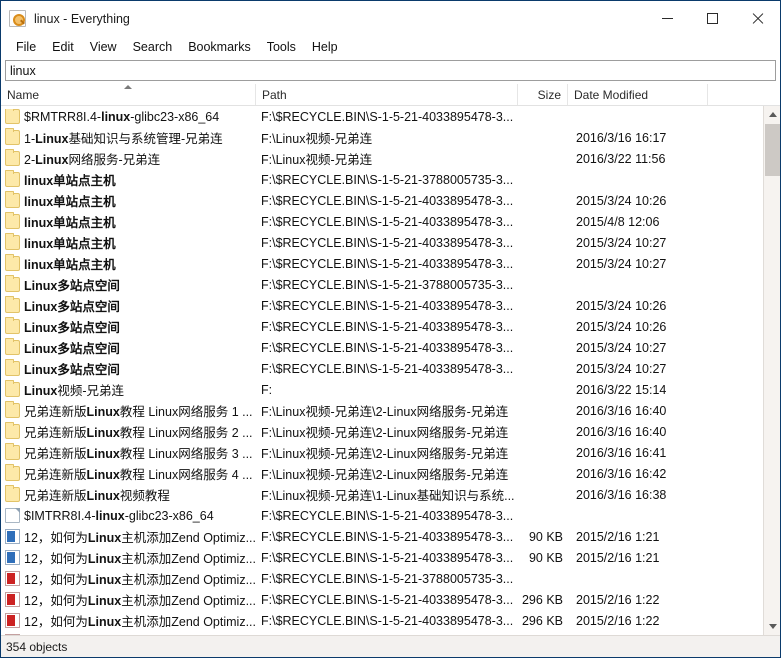 Image resolution: width=781 pixels, height=658 pixels. I want to click on cell-name: Linux多站点空间, so click(128, 347).